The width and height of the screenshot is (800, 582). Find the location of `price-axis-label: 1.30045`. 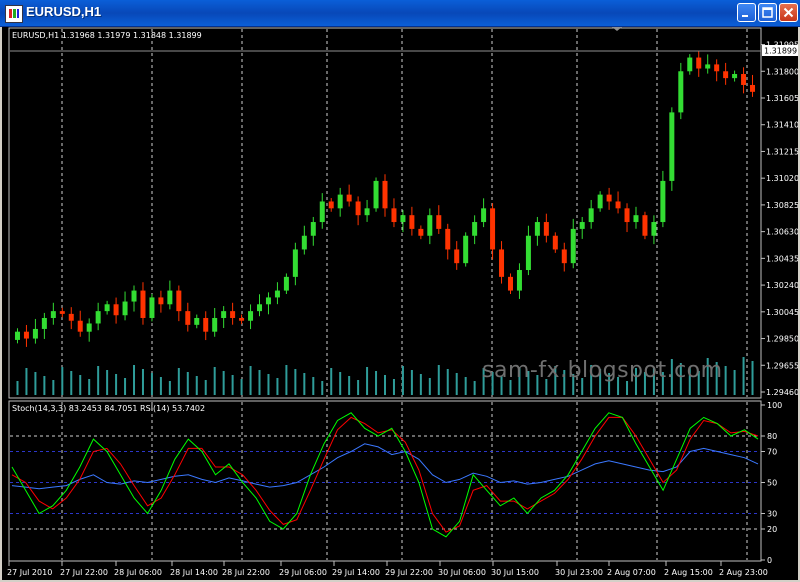

price-axis-label: 1.30045 is located at coordinates (782, 312).